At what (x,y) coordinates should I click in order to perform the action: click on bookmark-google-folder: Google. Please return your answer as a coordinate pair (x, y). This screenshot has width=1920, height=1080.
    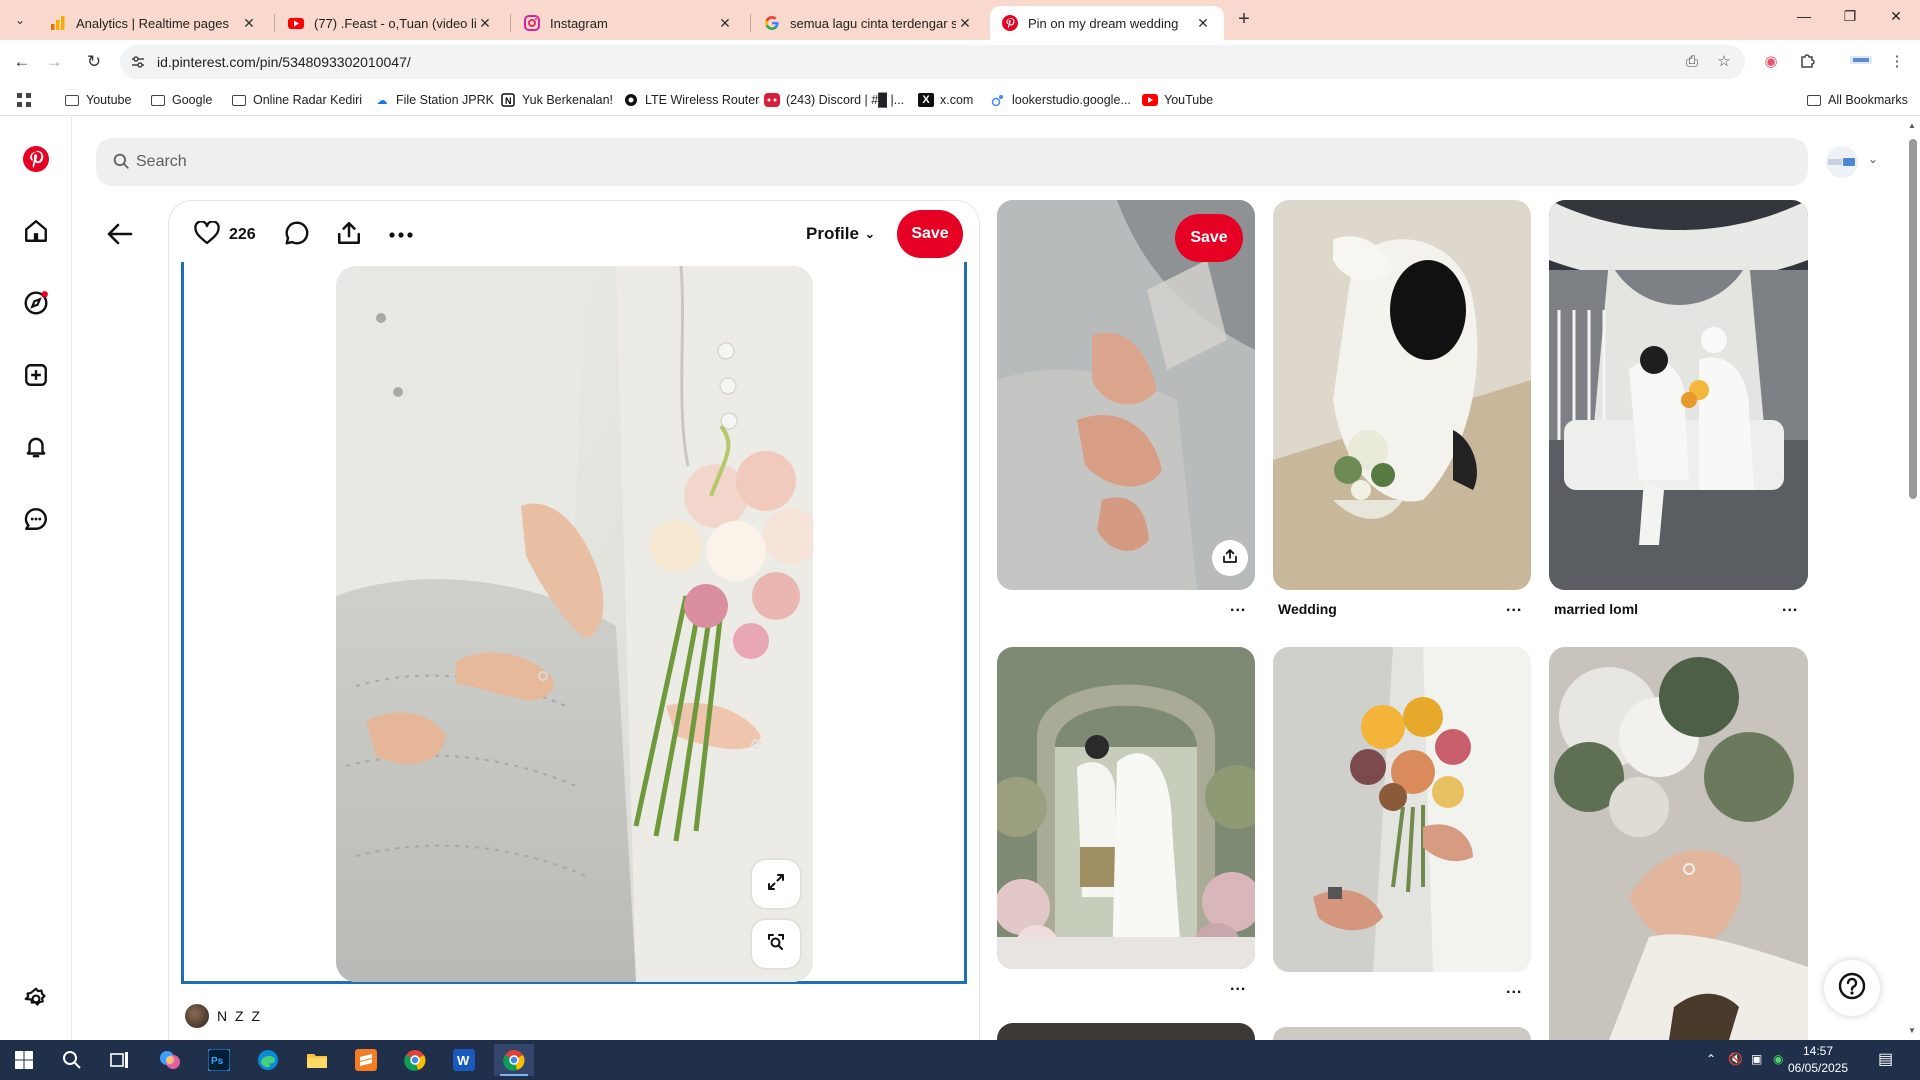
    Looking at the image, I should click on (181, 100).